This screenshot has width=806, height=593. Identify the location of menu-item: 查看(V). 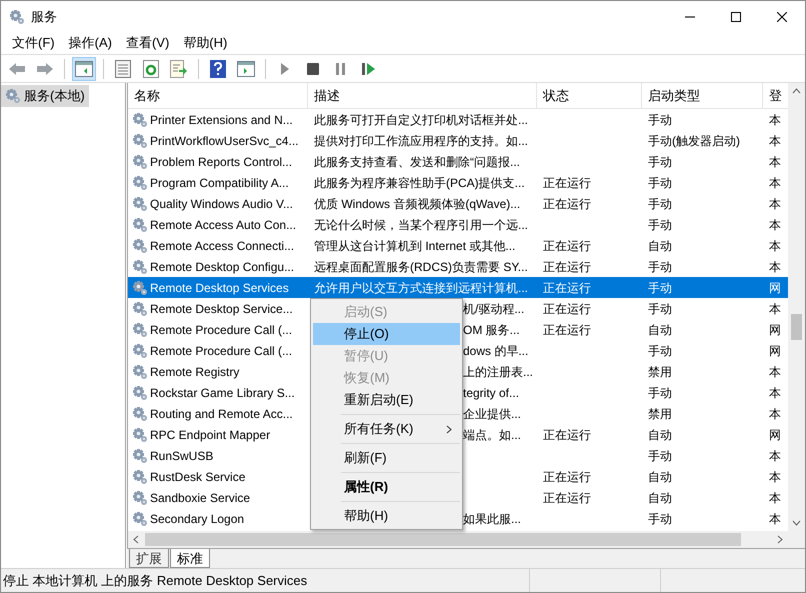
(147, 43).